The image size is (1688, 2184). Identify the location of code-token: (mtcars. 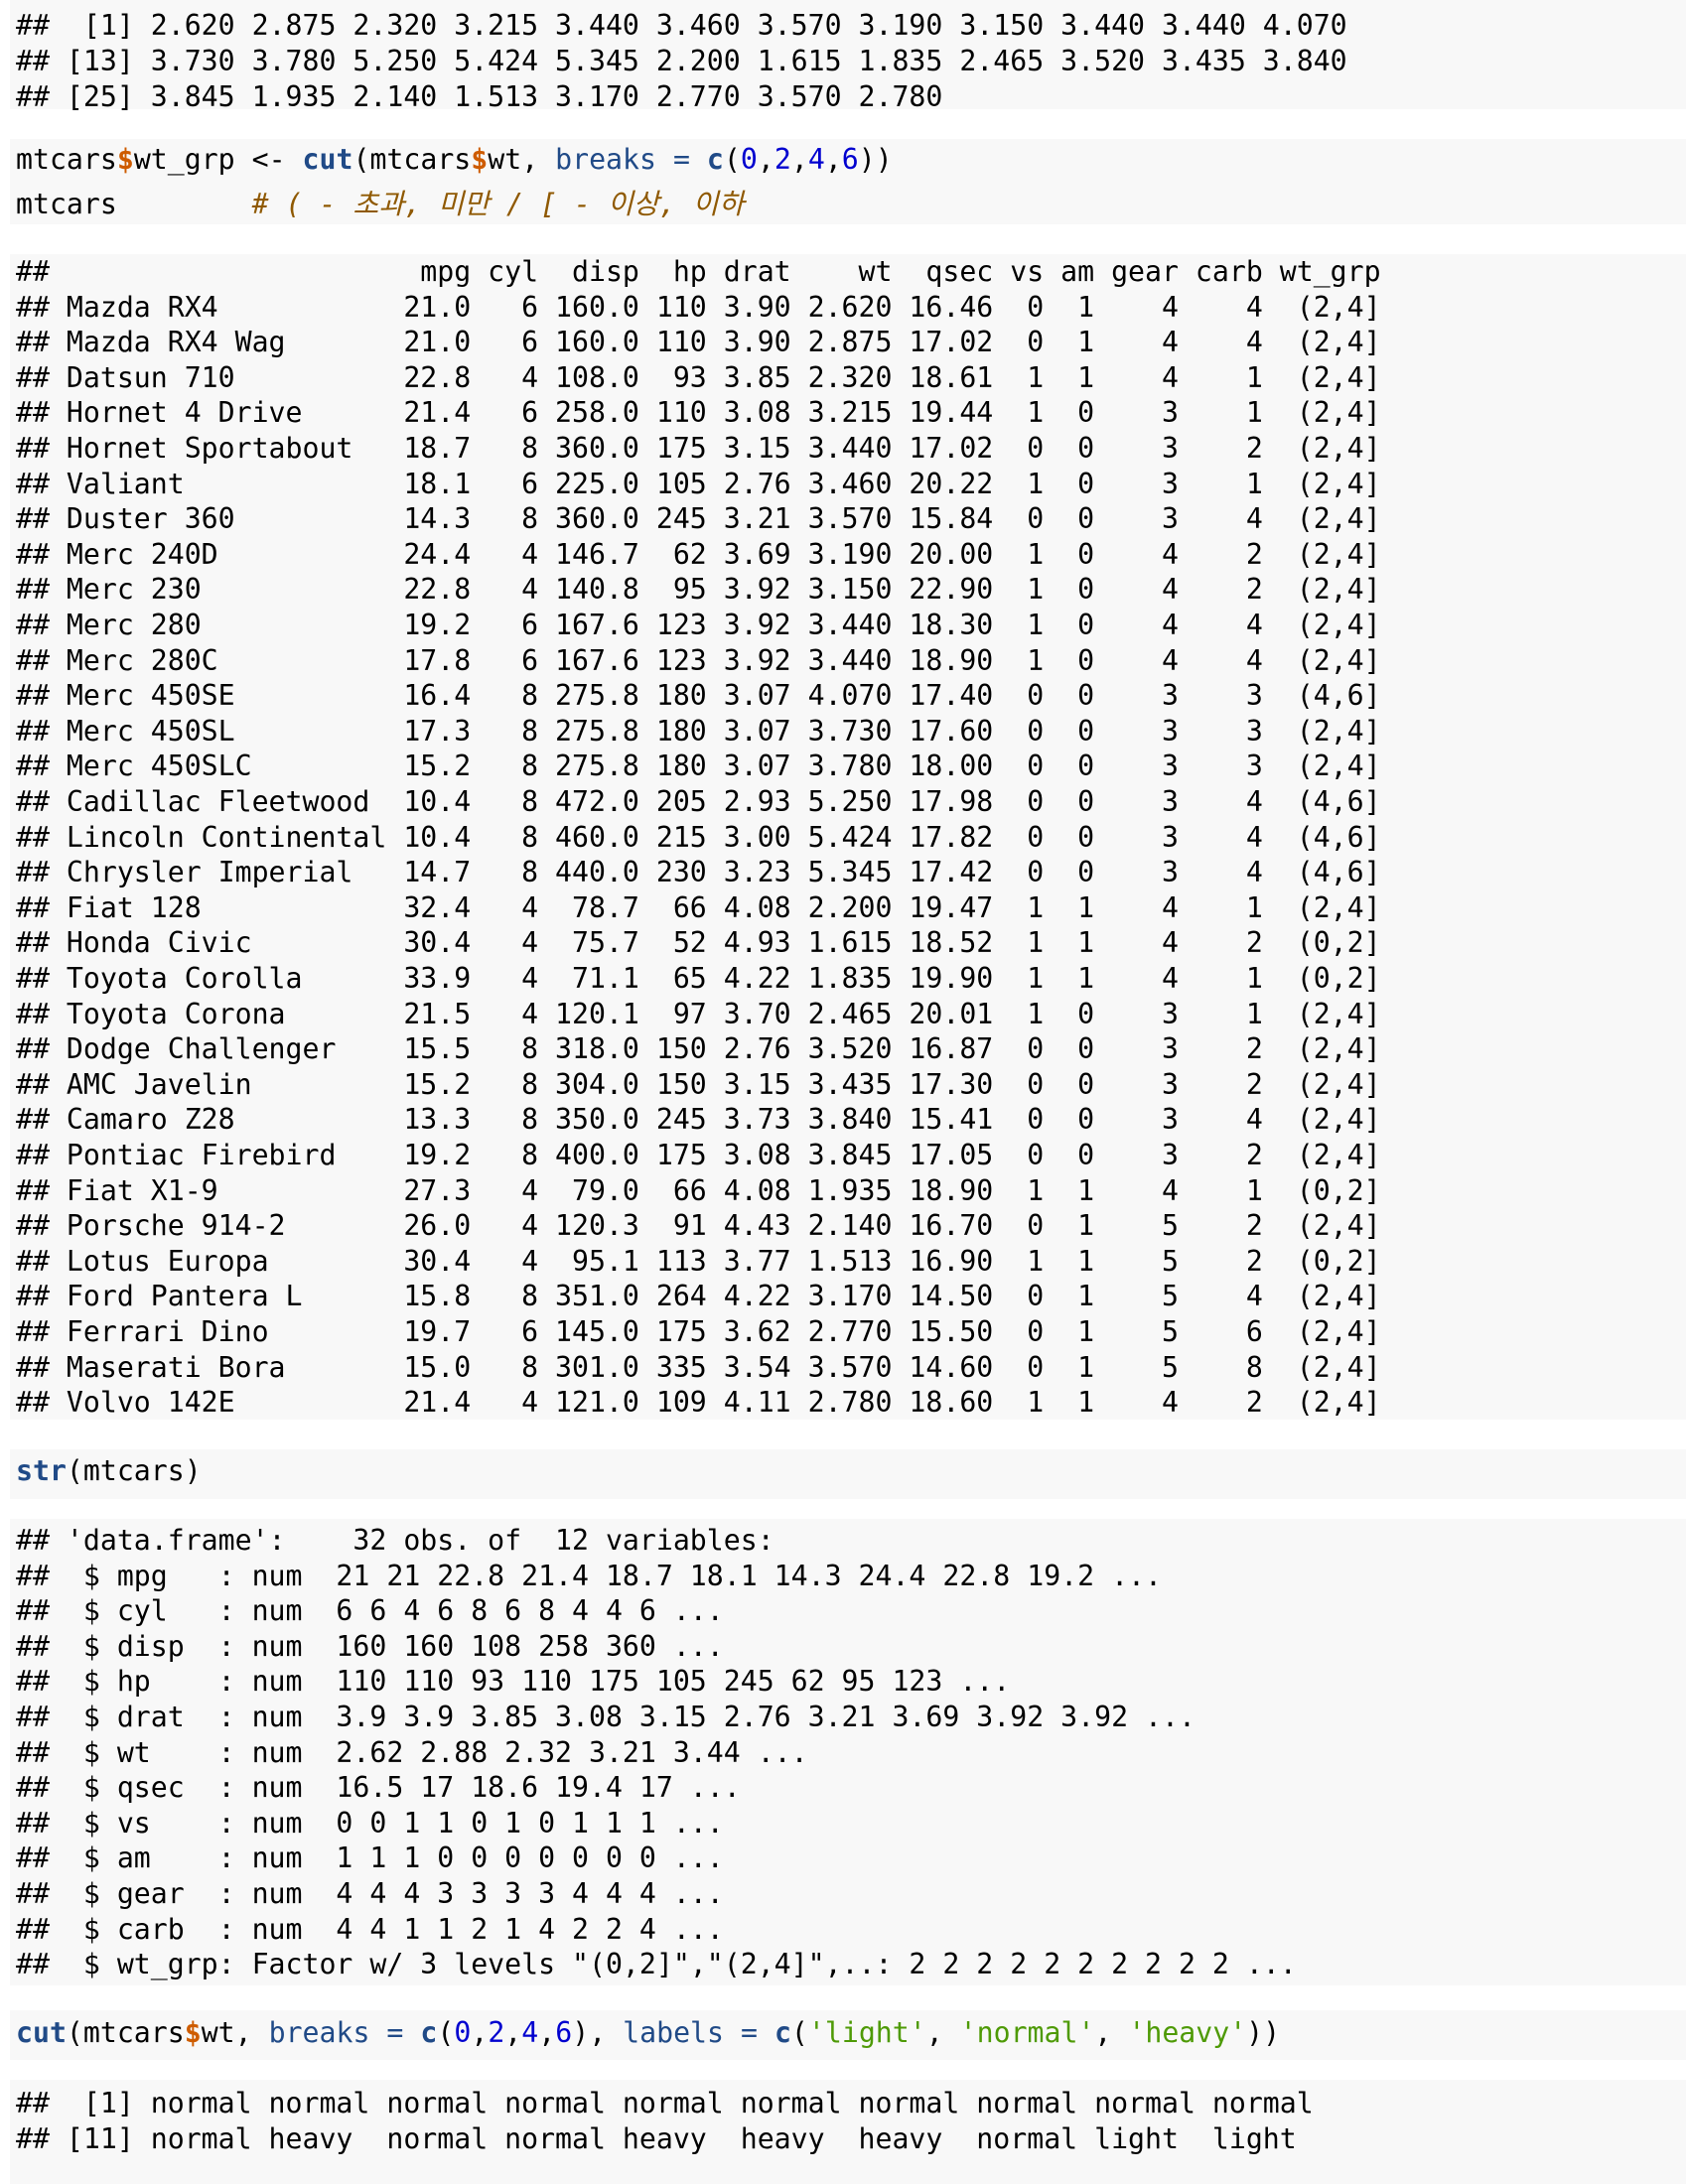
(125, 2032).